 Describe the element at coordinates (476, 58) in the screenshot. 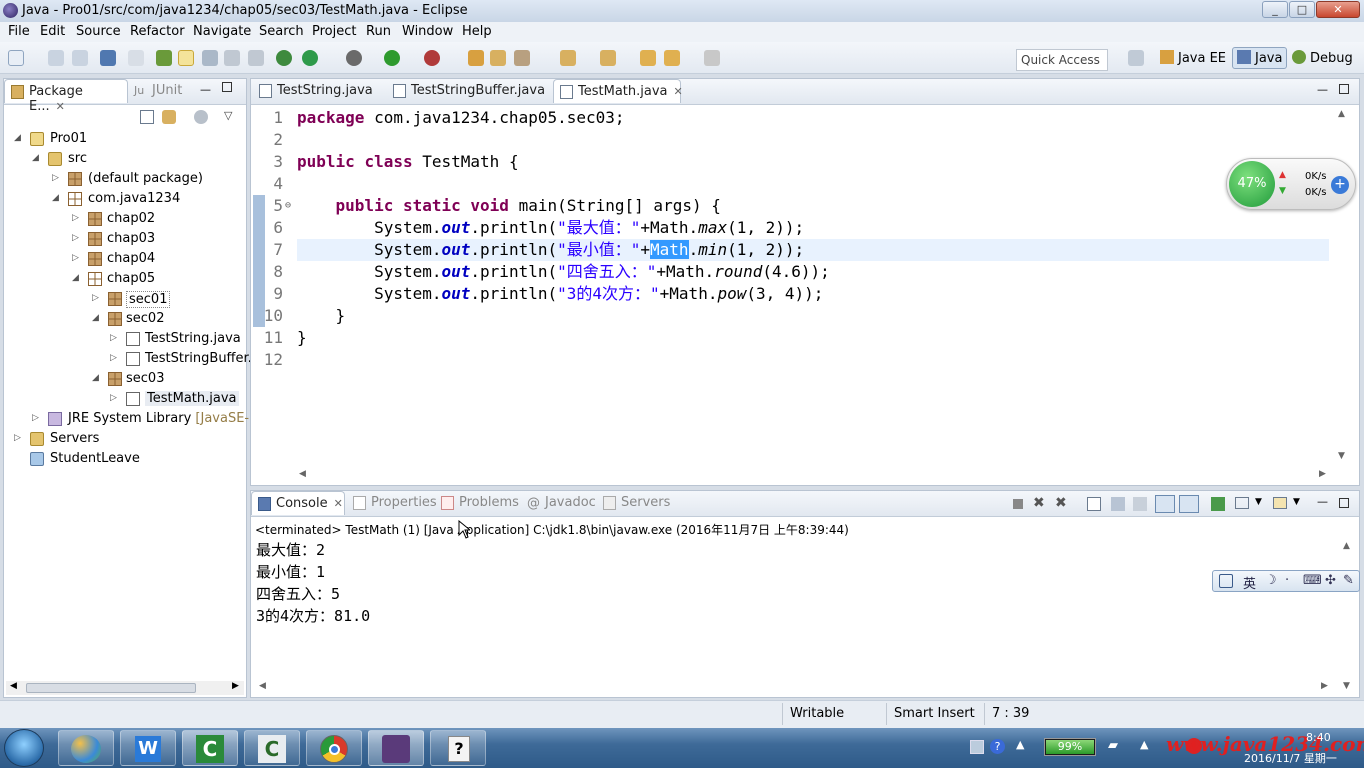

I see `new-java-project-icon` at that location.